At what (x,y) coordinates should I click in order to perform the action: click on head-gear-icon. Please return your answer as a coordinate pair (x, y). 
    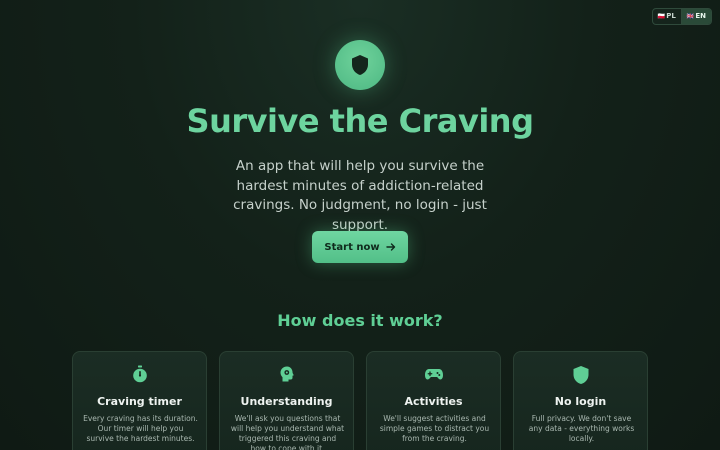
    Looking at the image, I should click on (287, 374).